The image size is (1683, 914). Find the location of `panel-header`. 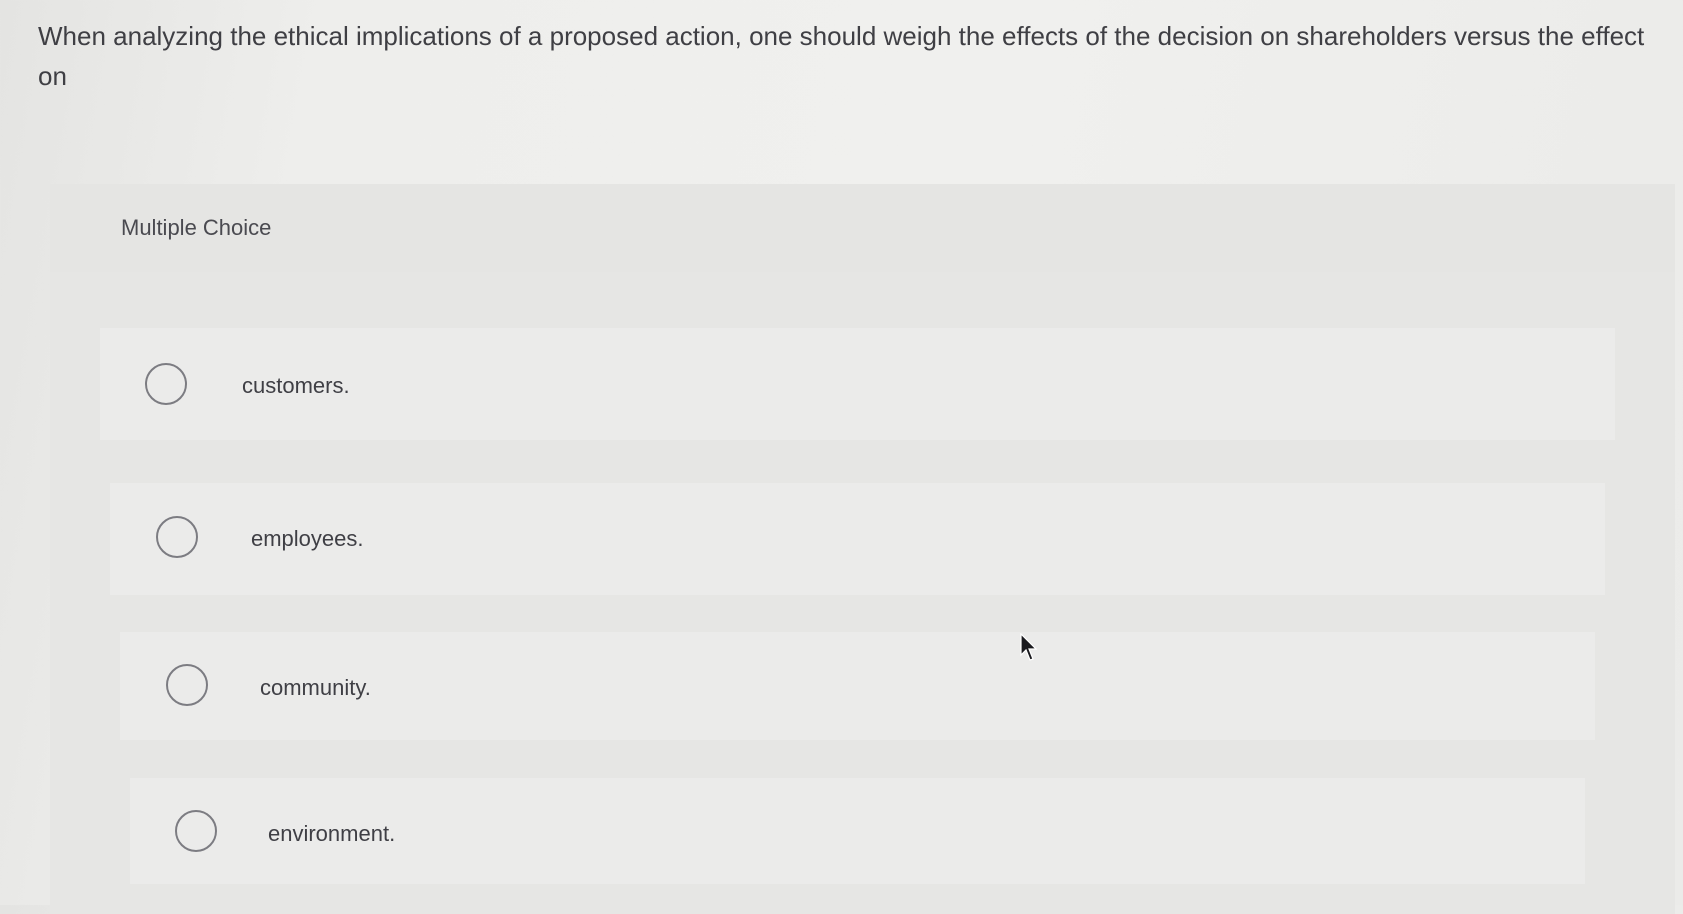

panel-header is located at coordinates (862, 228).